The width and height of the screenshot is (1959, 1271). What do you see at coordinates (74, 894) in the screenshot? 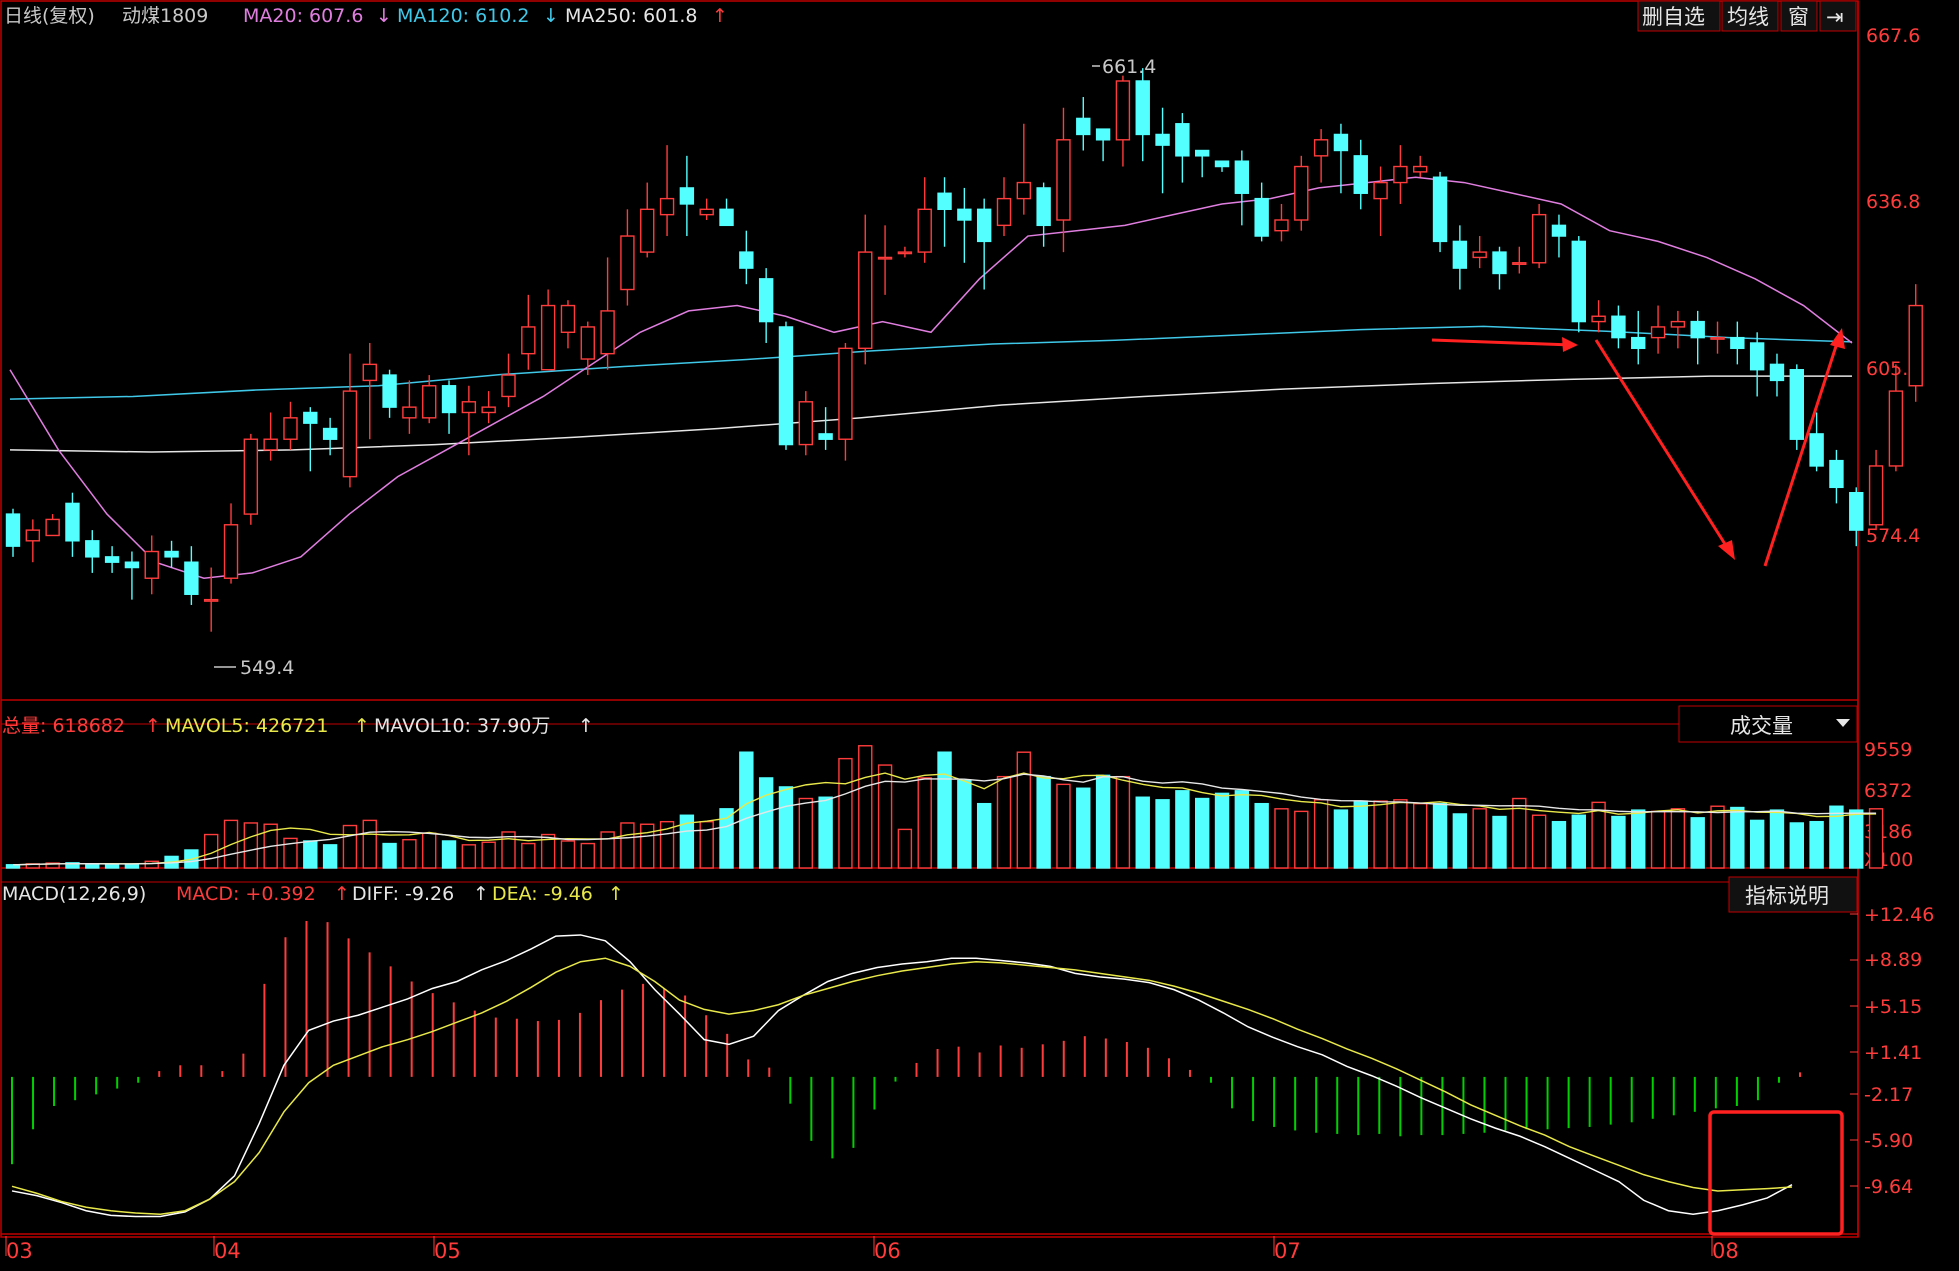
I see `macd-name: MACD(12,26,9)` at bounding box center [74, 894].